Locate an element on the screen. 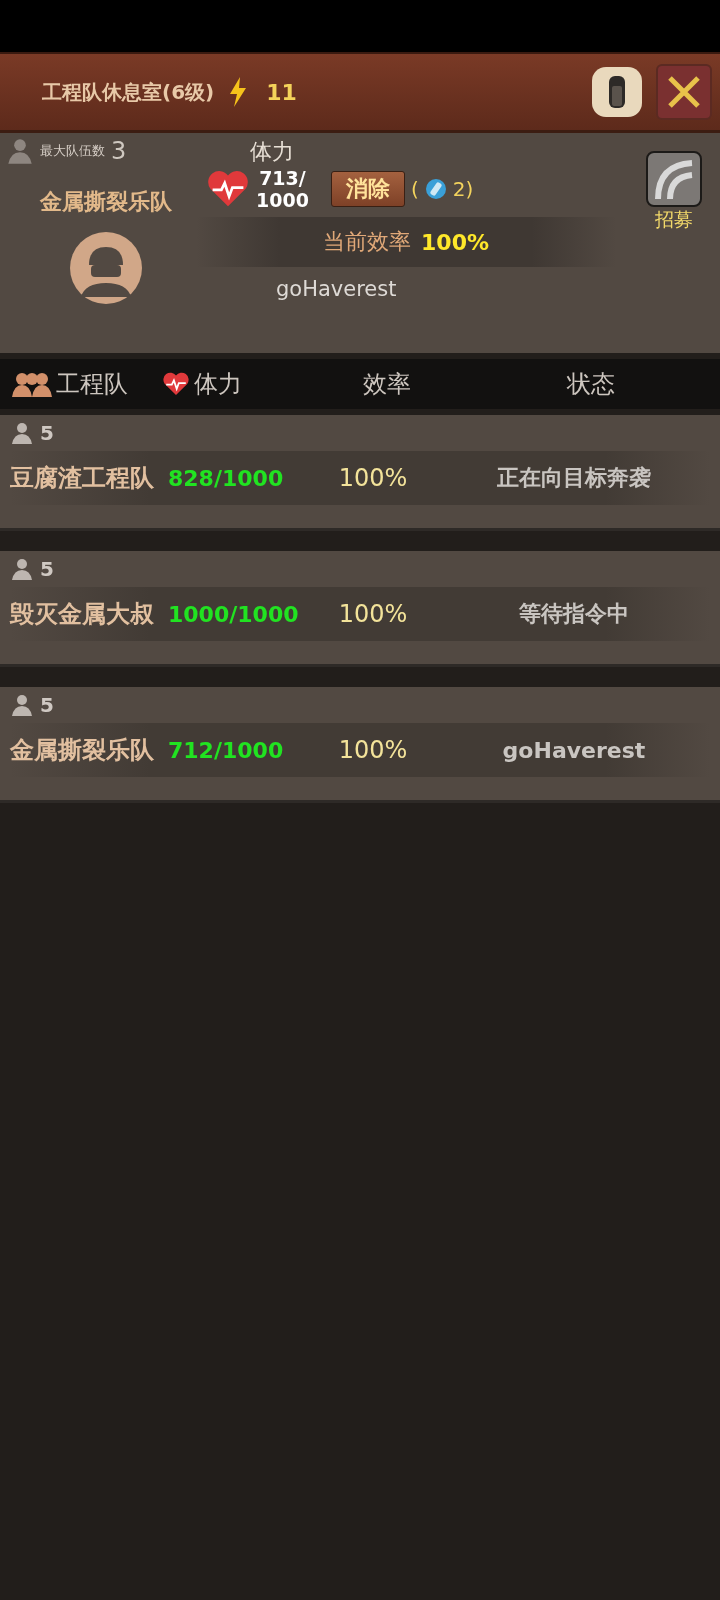 The image size is (720, 1600). clear-button: 消除 is located at coordinates (367, 189).